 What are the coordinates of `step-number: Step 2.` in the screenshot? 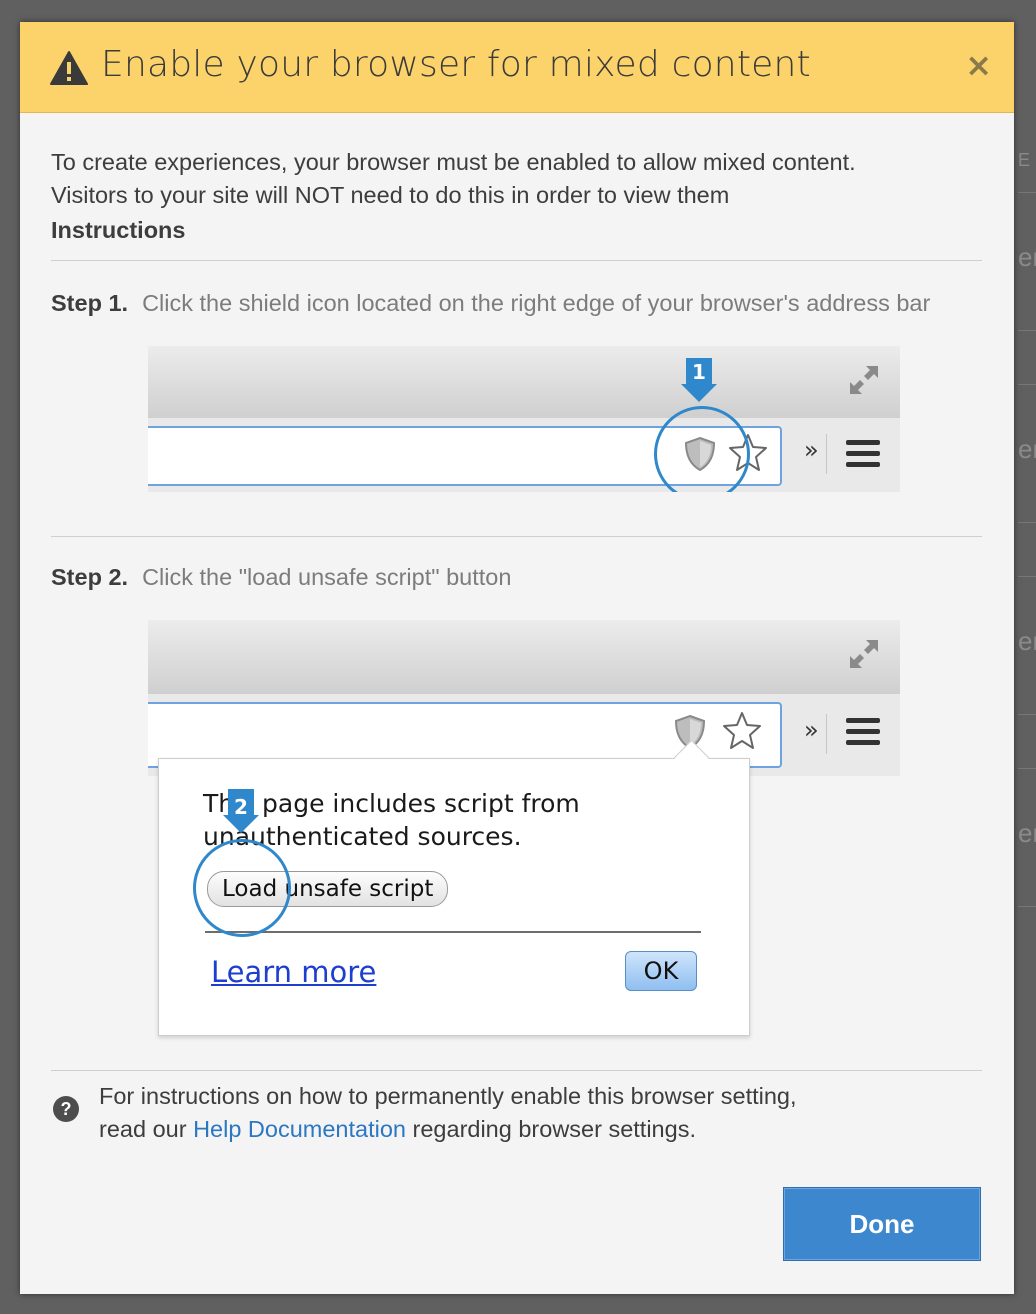 It's located at (90, 577).